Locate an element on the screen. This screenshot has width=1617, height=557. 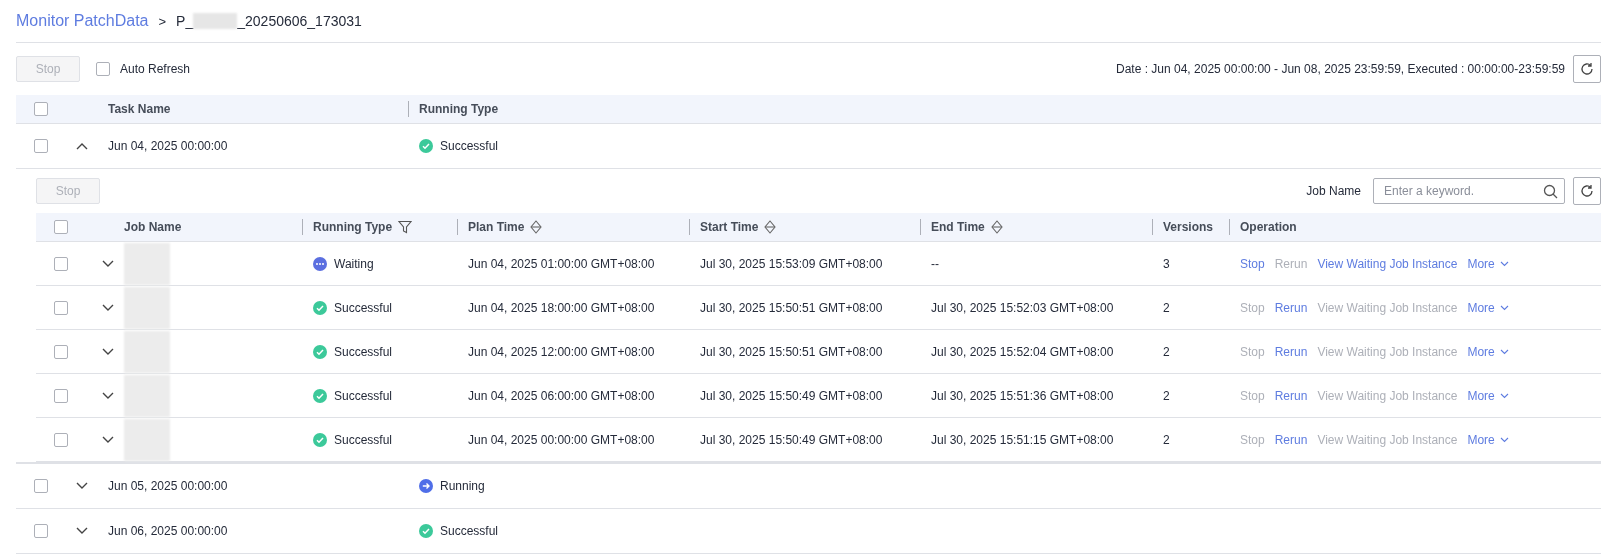
plan-time-cell-text: Jun 04, 2025 12:00:00 GMT+08:00 is located at coordinates (561, 351).